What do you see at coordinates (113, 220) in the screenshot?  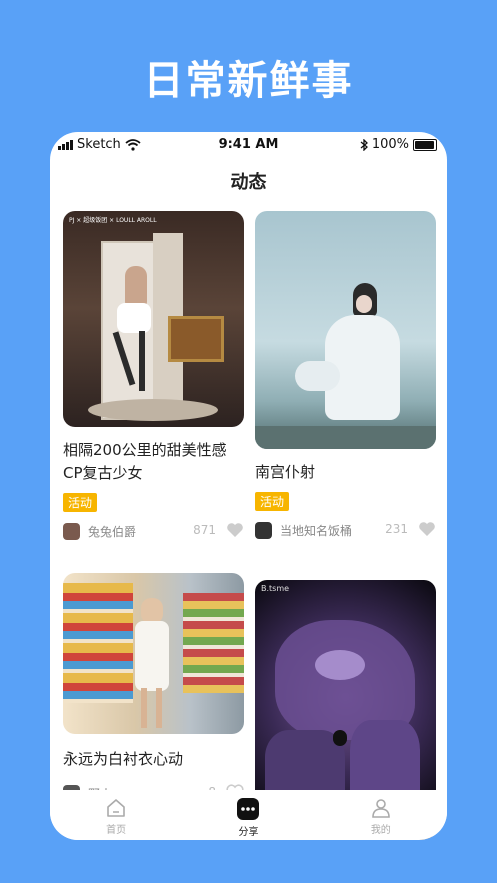 I see `brand-logo: PJ × 超级饭团 × LOULL AROLL` at bounding box center [113, 220].